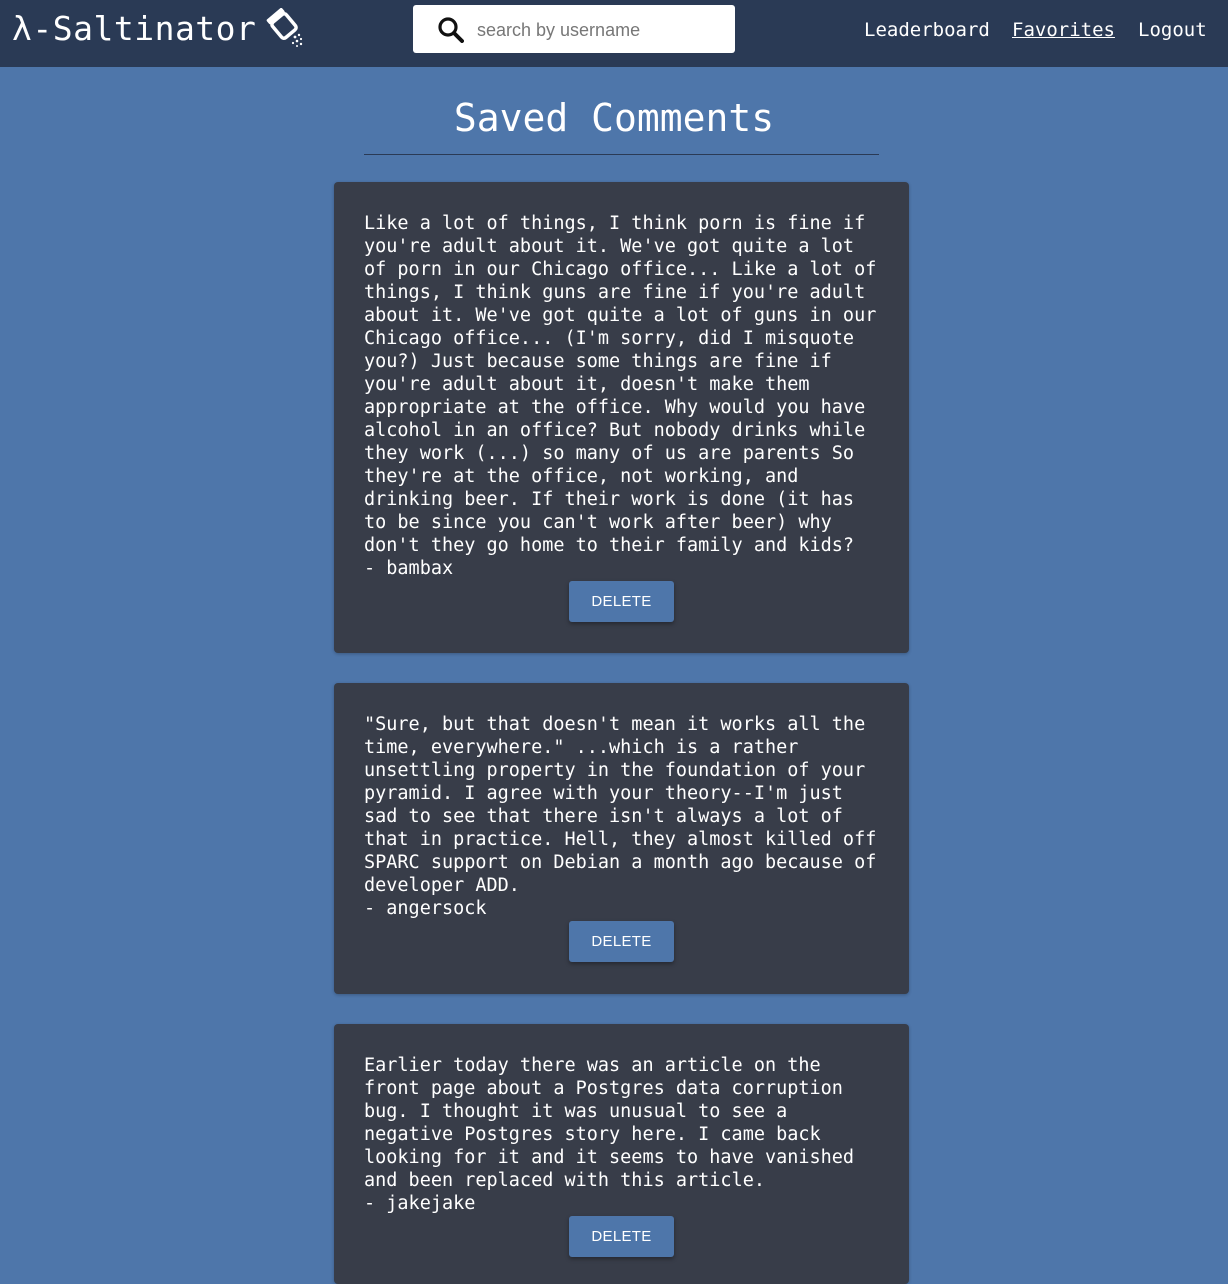 This screenshot has width=1228, height=1284. What do you see at coordinates (602, 30) in the screenshot?
I see `search-input` at bounding box center [602, 30].